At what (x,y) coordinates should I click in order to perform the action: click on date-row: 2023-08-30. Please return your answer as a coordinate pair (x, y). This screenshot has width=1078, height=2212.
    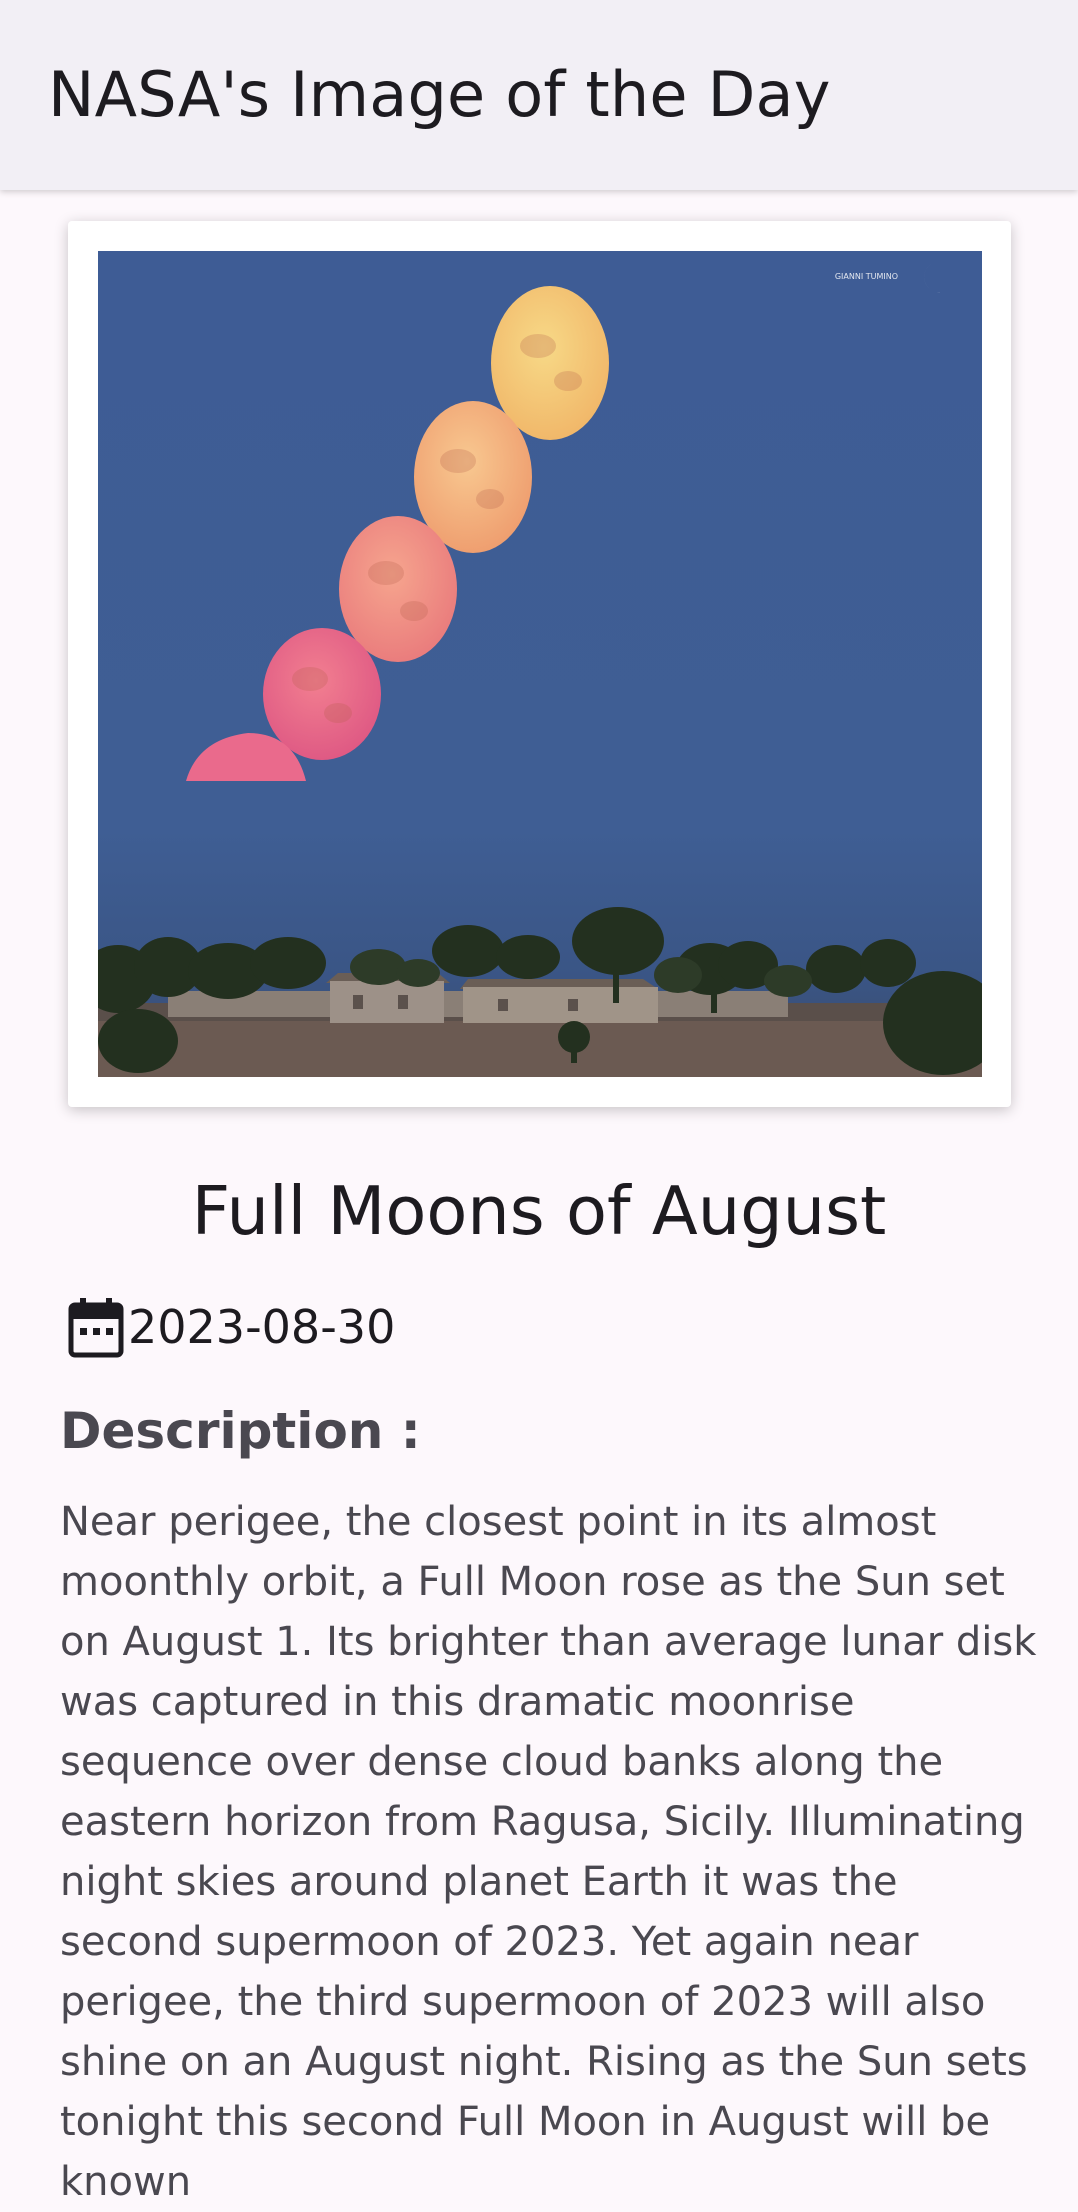
    Looking at the image, I should click on (230, 1327).